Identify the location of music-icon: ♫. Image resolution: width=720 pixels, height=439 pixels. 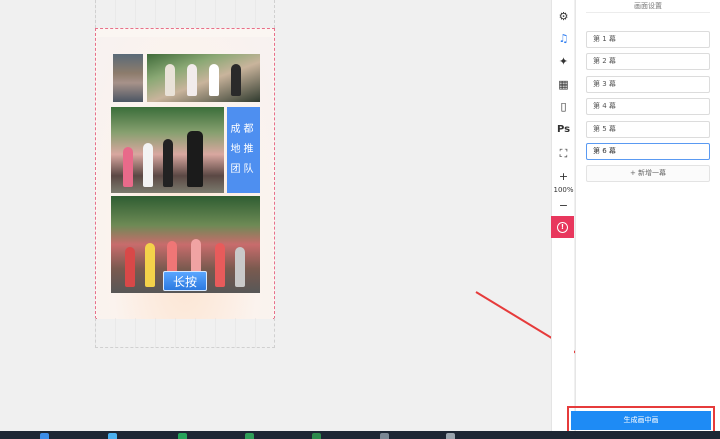
(563, 38).